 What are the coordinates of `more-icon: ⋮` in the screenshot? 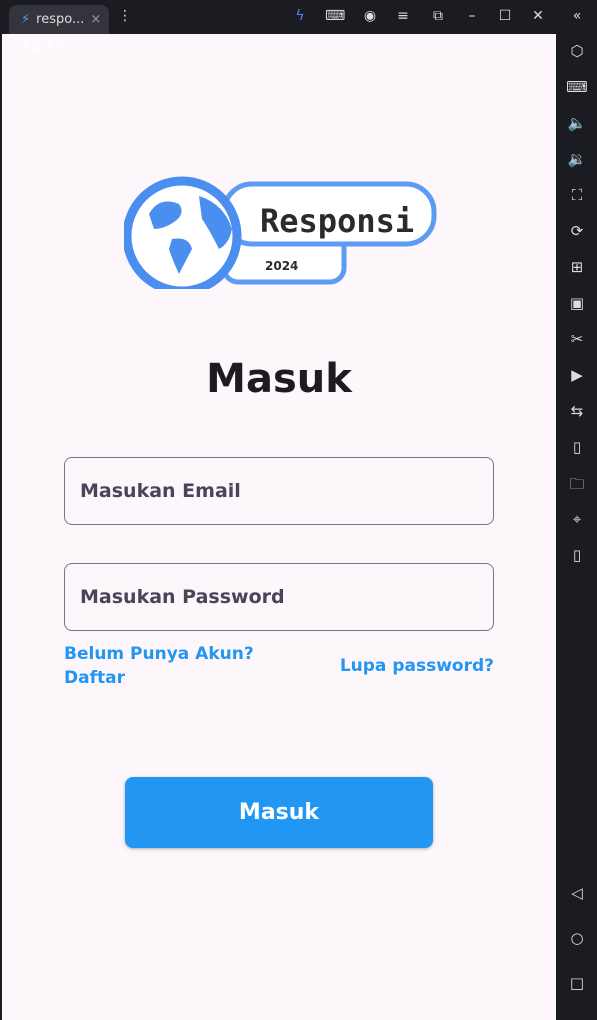 It's located at (125, 16).